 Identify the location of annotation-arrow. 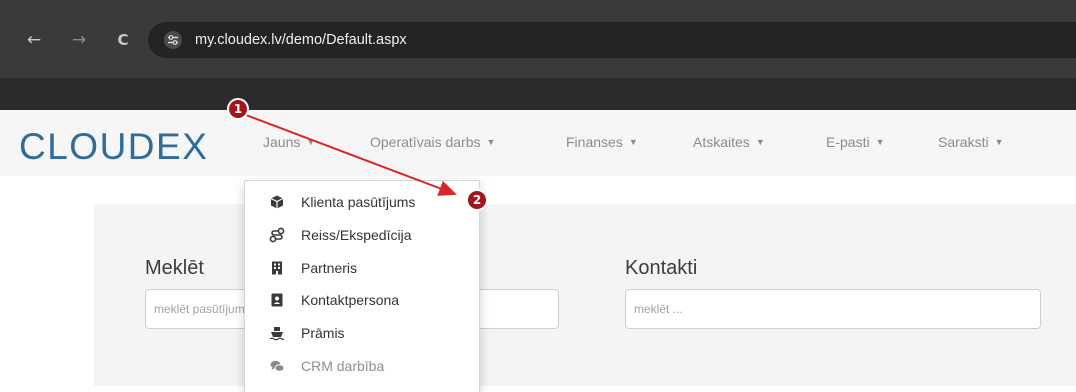
(351, 155).